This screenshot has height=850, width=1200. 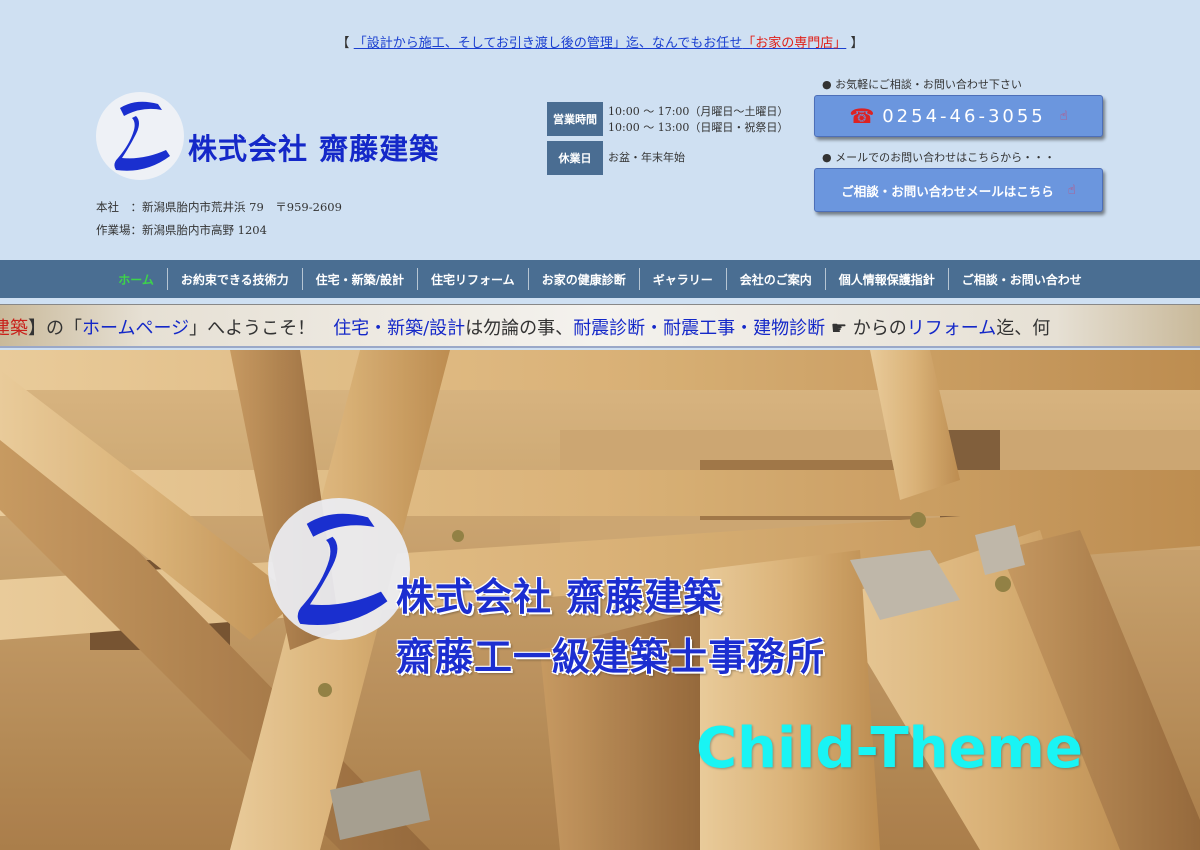 I want to click on tagline-link: 「設計から施工、そしてお引き渡し後の管理」迄、なんでもお任せ「お家の専門店」, so click(x=600, y=43).